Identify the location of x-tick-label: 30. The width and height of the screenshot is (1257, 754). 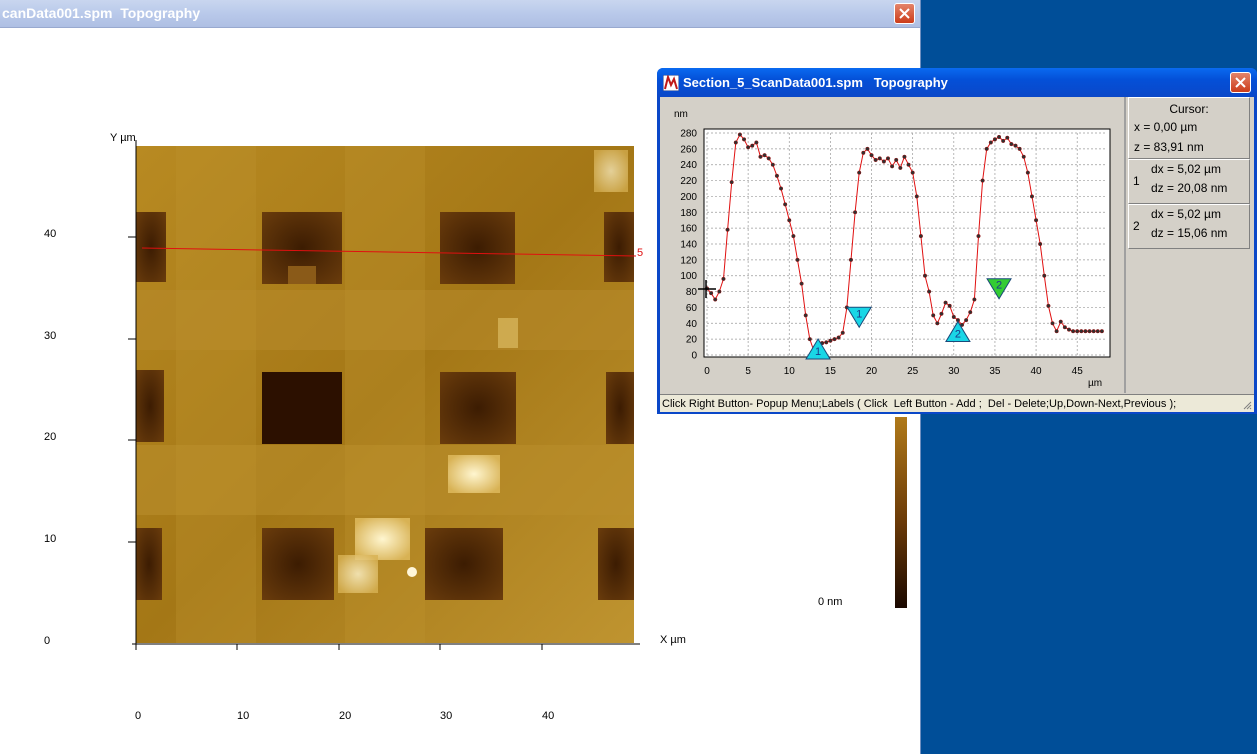
(954, 371).